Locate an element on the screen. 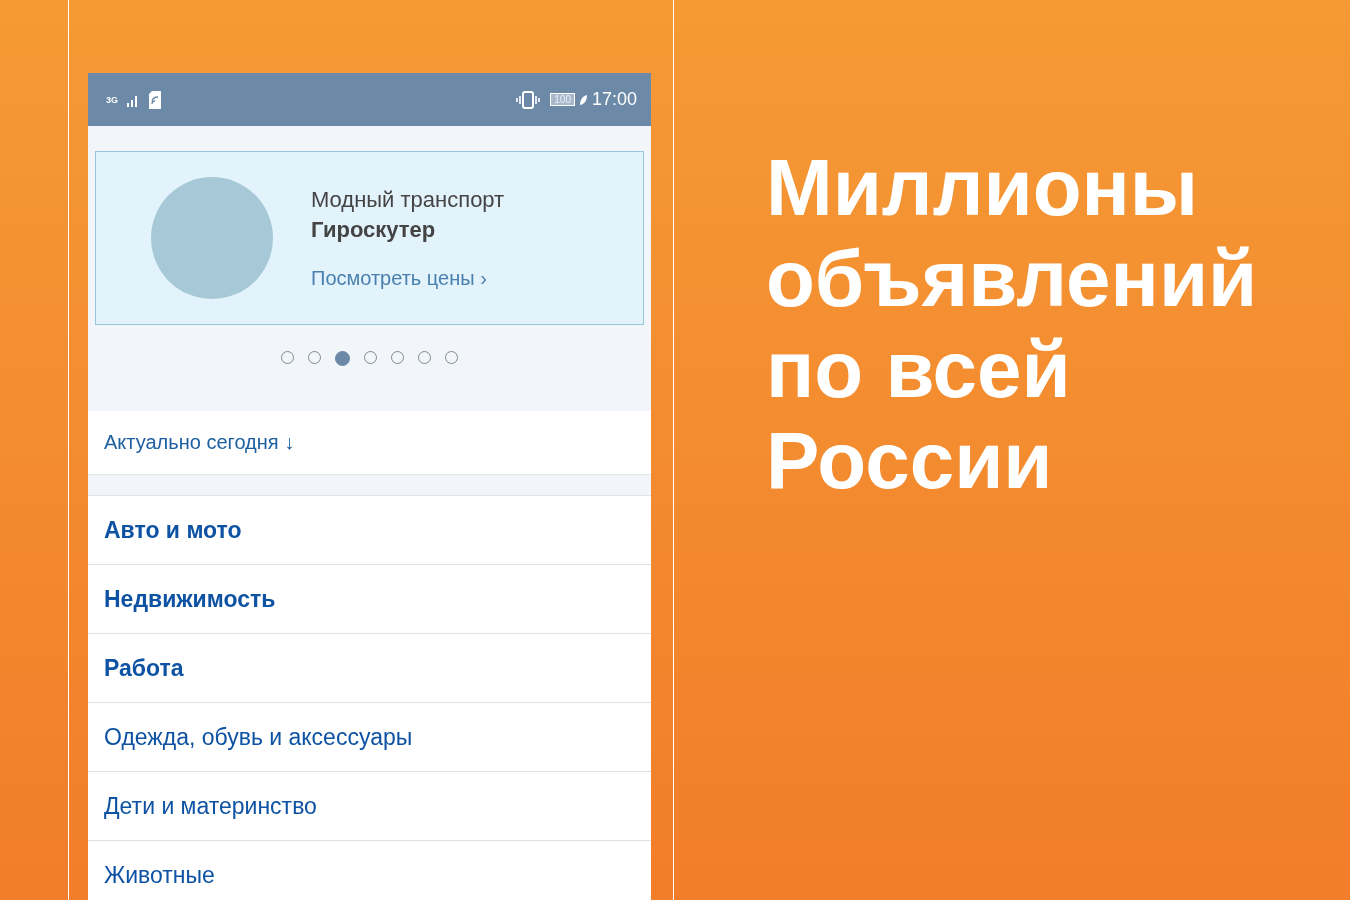  view-prices-link: Посмотреть цены › is located at coordinates (408, 278).